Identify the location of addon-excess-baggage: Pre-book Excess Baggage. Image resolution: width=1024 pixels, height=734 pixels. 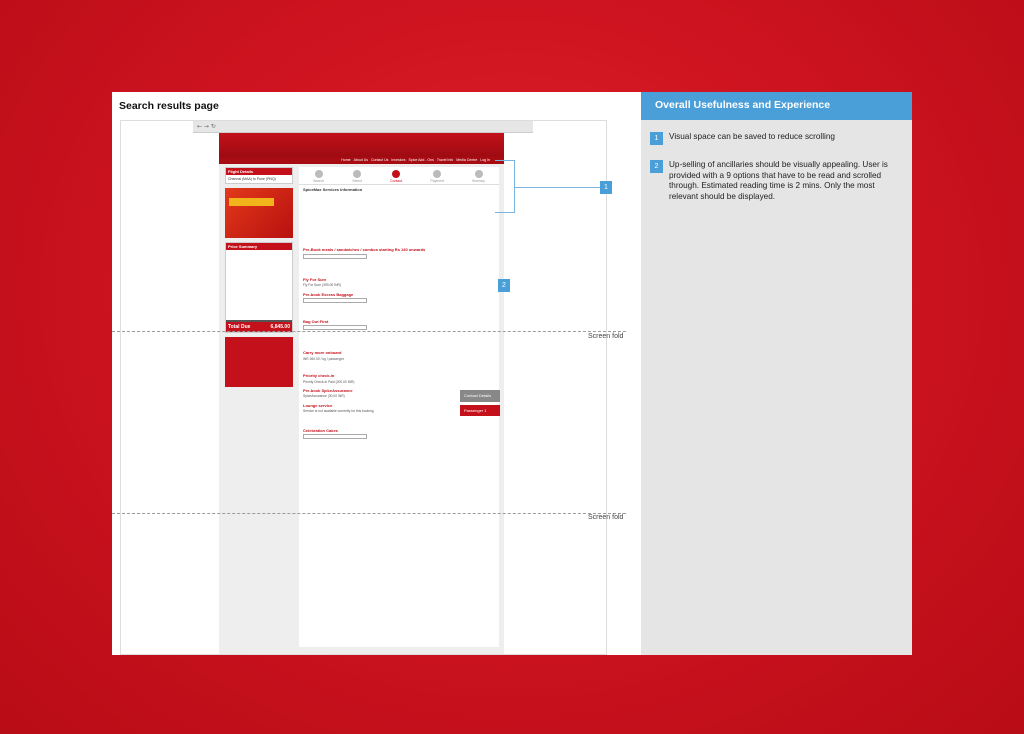
(399, 297).